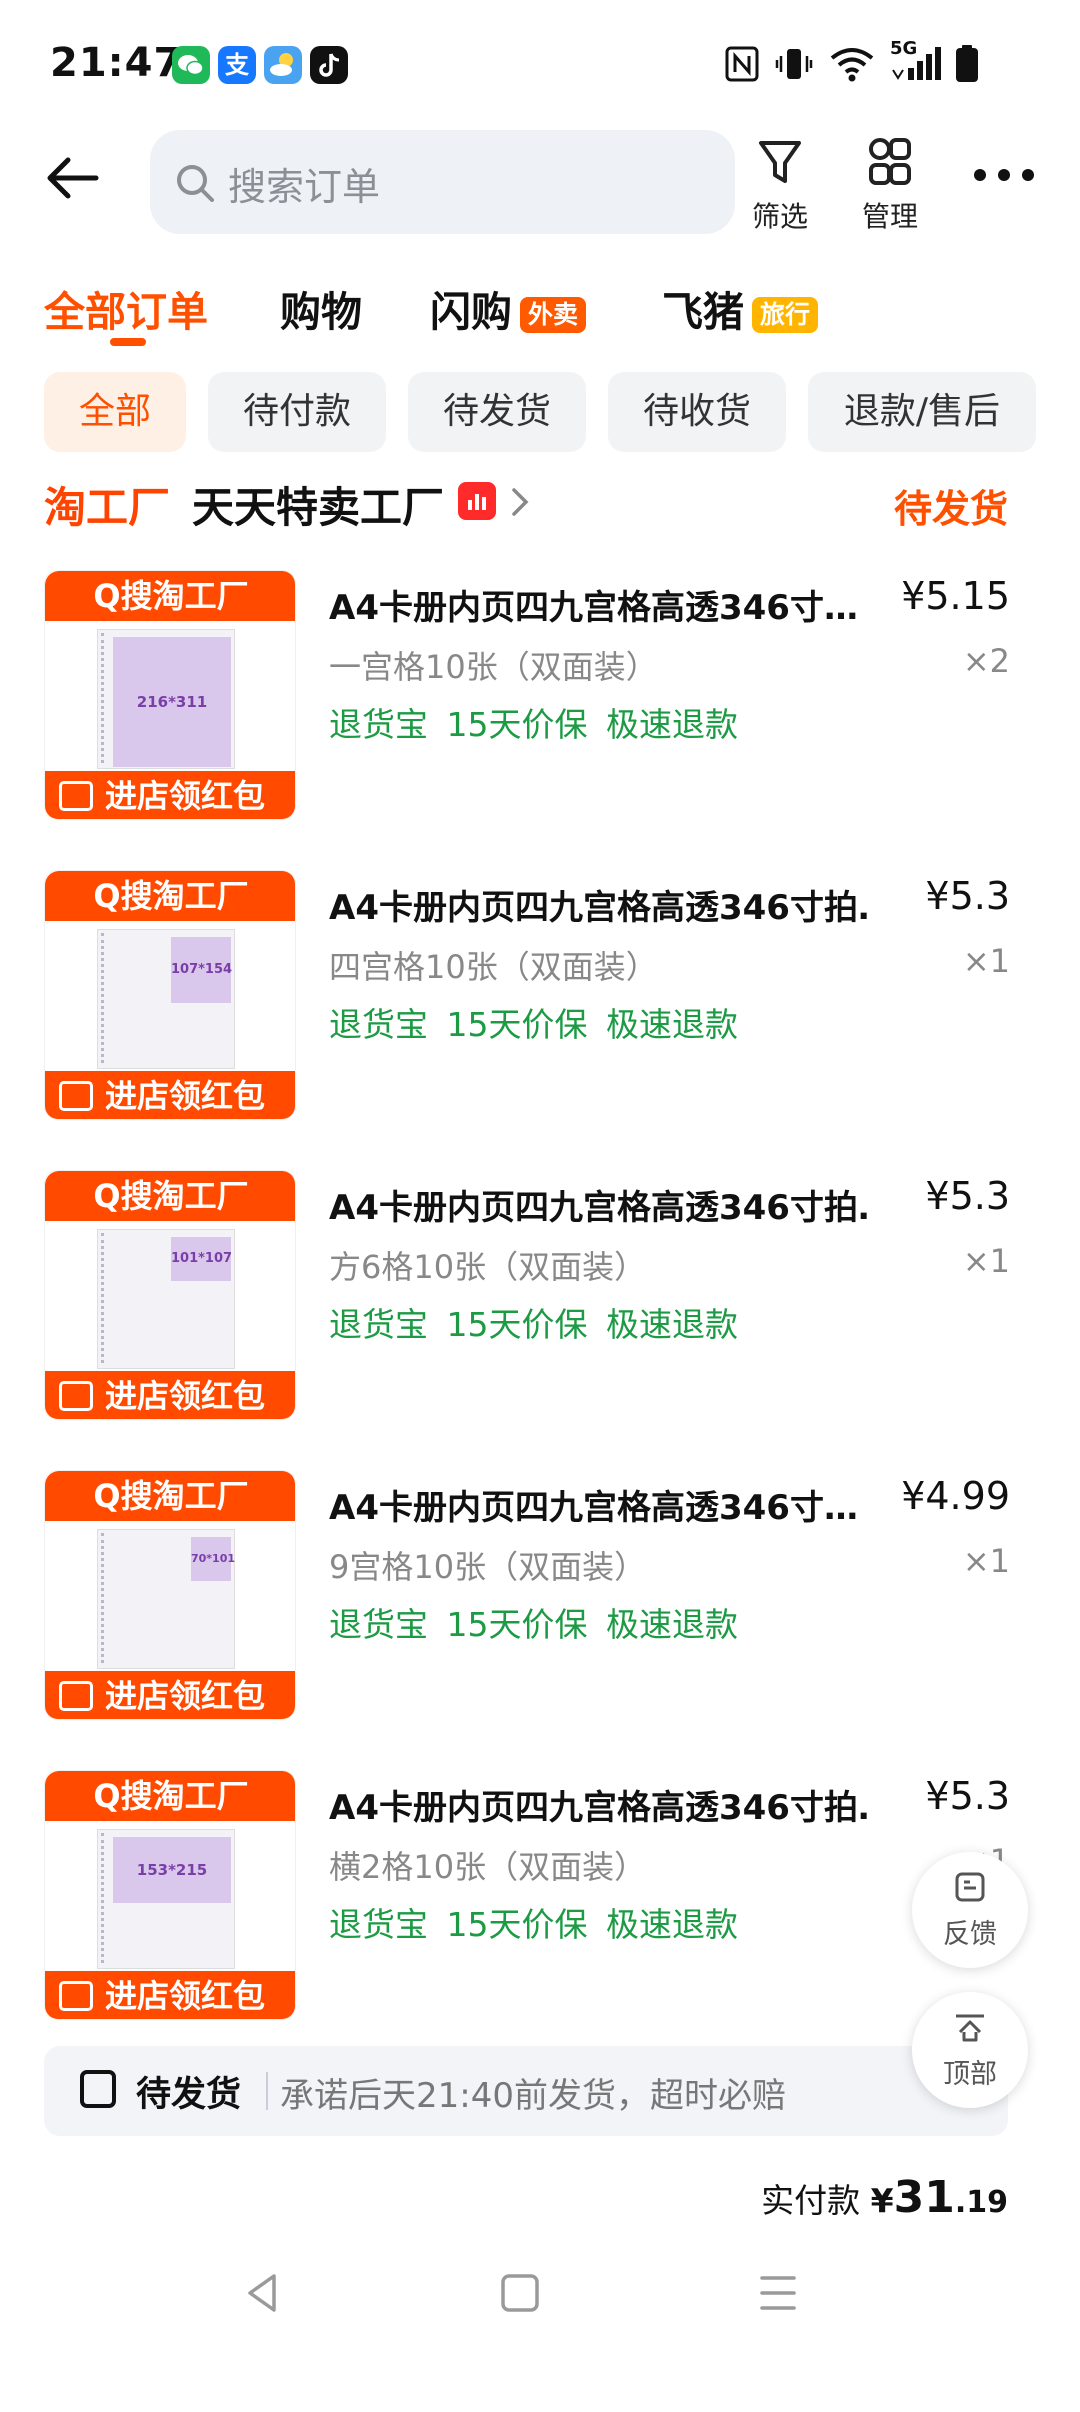  I want to click on tab-tag-takeout: 外卖, so click(553, 315).